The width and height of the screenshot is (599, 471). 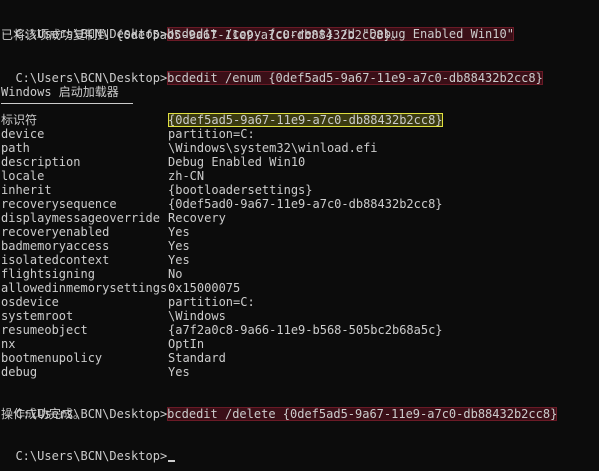 I want to click on entry-key: displaymessageoverride, so click(x=80, y=218).